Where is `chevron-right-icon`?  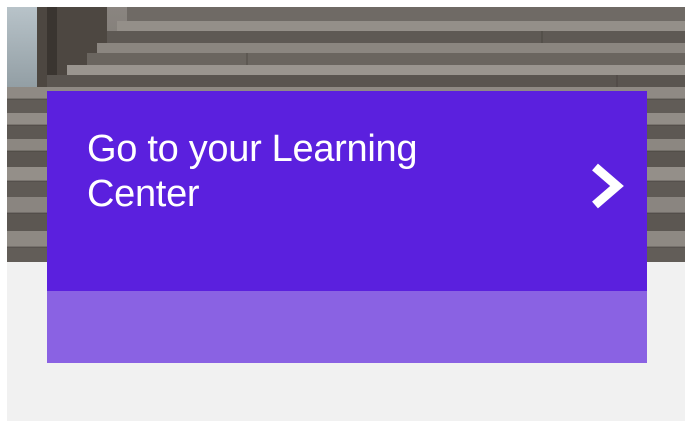 chevron-right-icon is located at coordinates (607, 186).